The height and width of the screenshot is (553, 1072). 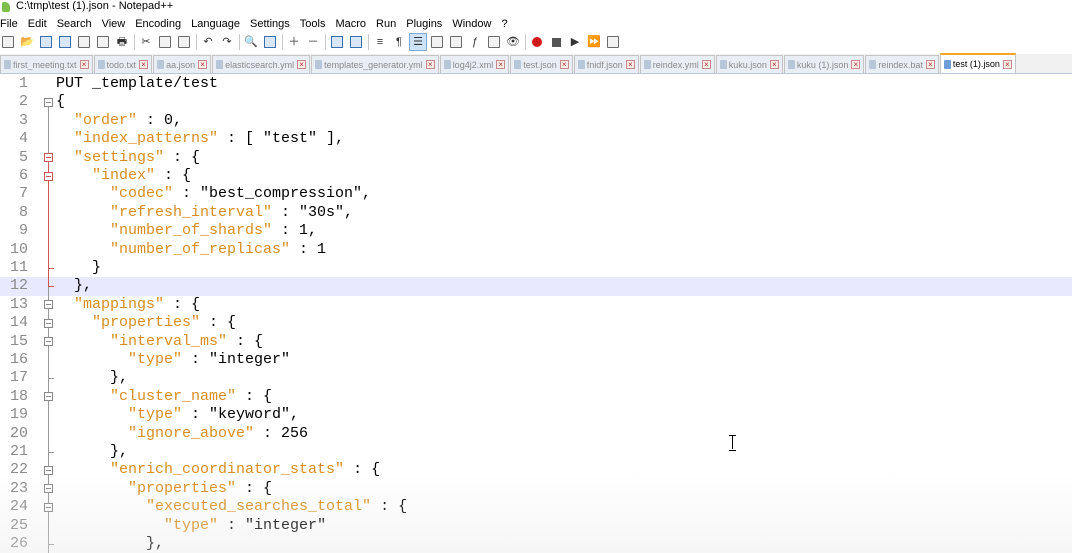 What do you see at coordinates (536, 194) in the screenshot?
I see `code-line: 7 "codec" : "best_compression",` at bounding box center [536, 194].